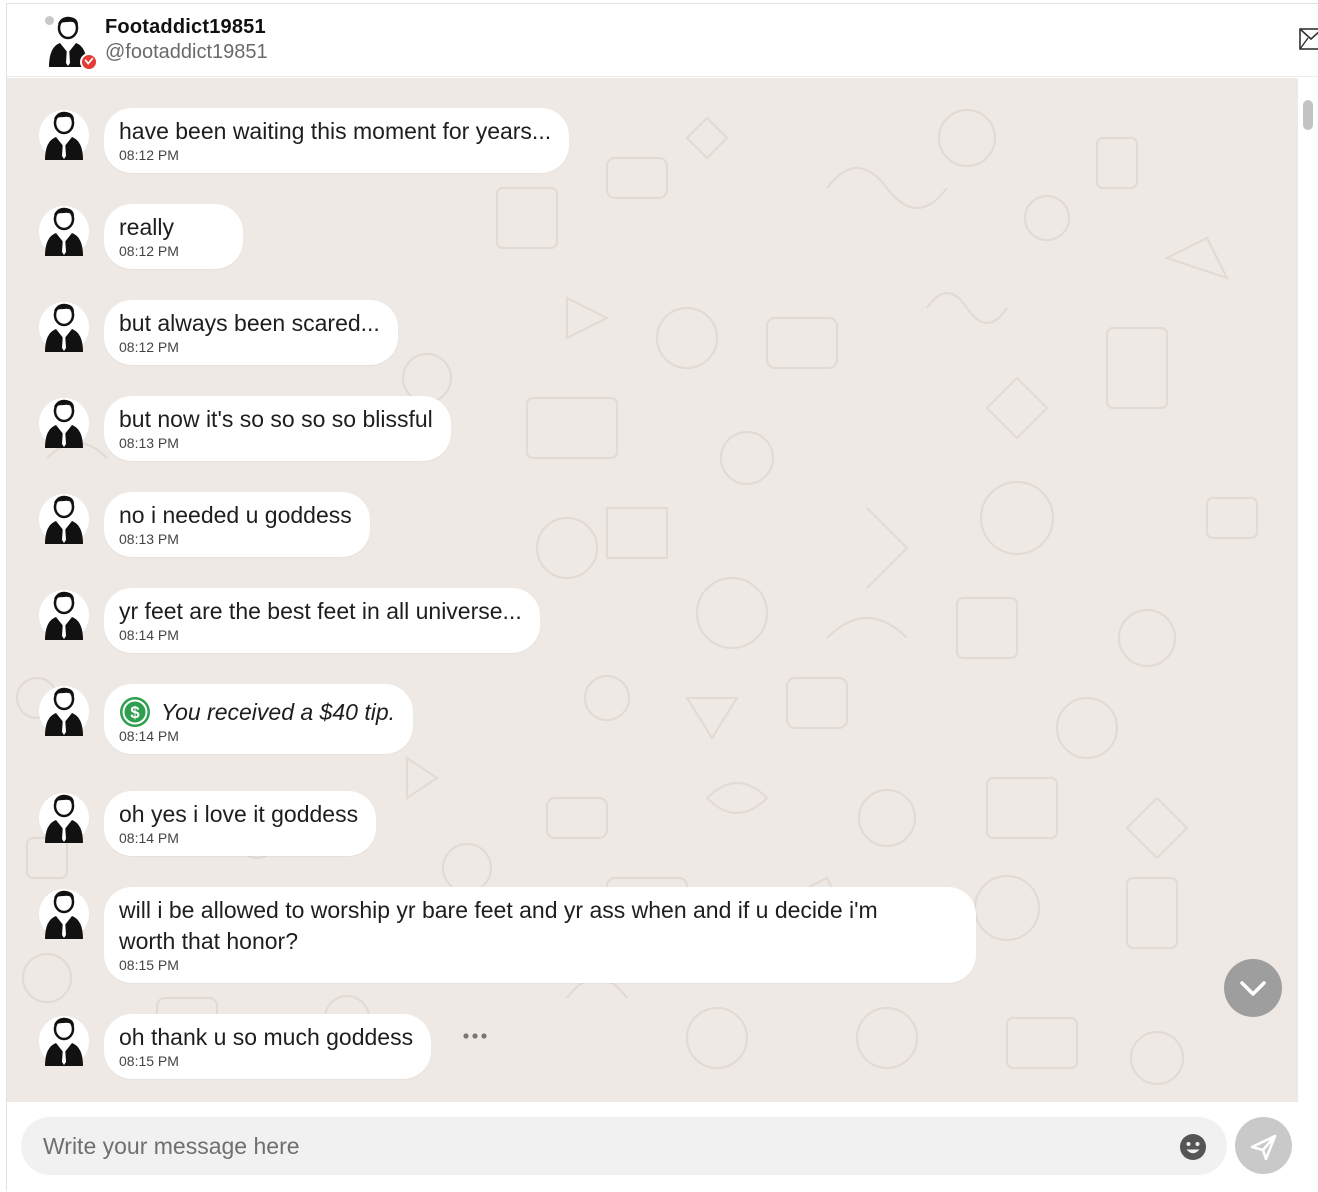 This screenshot has width=1318, height=1192. I want to click on send-button, so click(1263, 1145).